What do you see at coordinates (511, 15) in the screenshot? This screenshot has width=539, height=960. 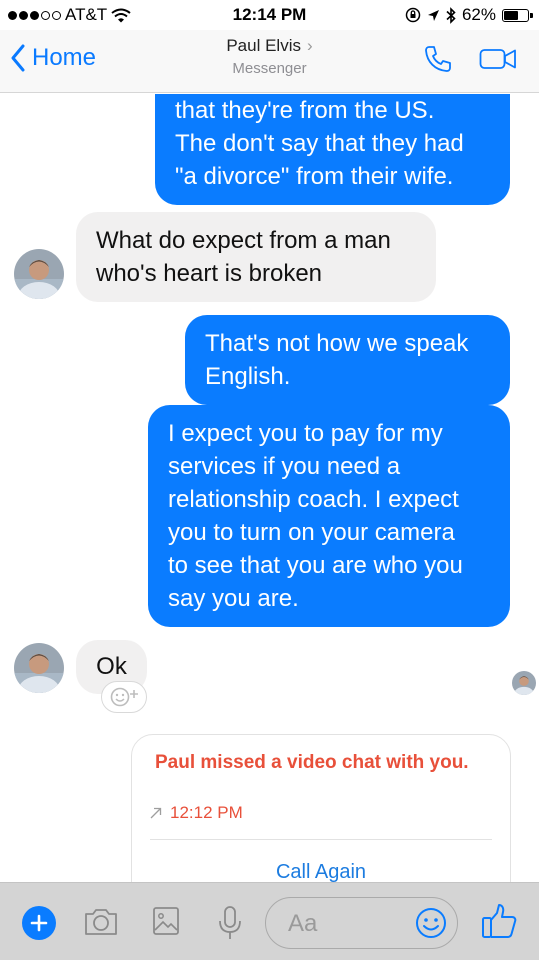 I see `battery-fill` at bounding box center [511, 15].